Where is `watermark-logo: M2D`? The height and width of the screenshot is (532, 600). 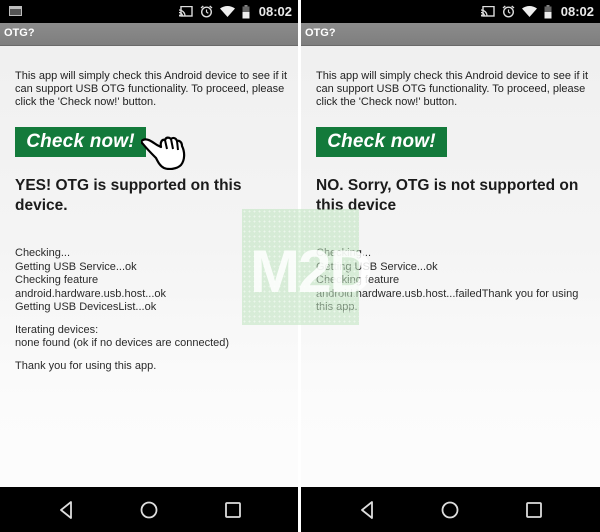
watermark-logo: M2D is located at coordinates (307, 267).